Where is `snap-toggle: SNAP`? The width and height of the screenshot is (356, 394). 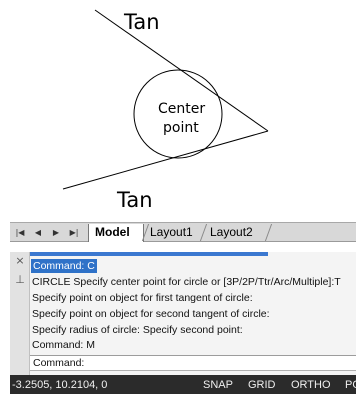
snap-toggle: SNAP is located at coordinates (218, 385).